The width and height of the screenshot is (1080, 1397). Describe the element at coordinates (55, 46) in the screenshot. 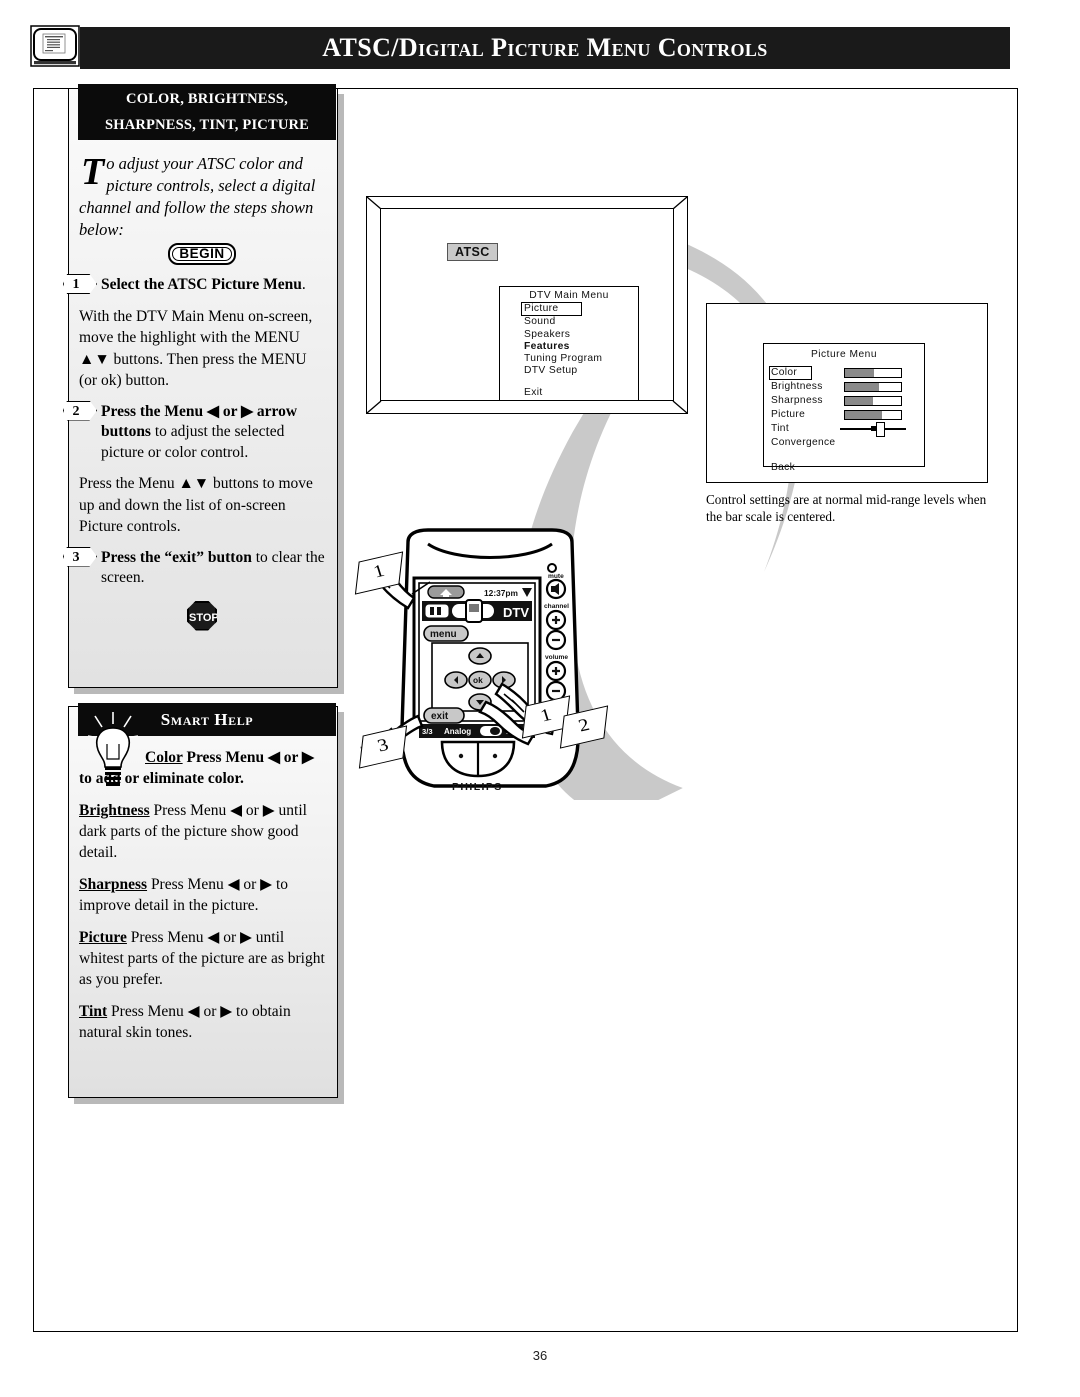

I see `tv-menu-icon` at that location.